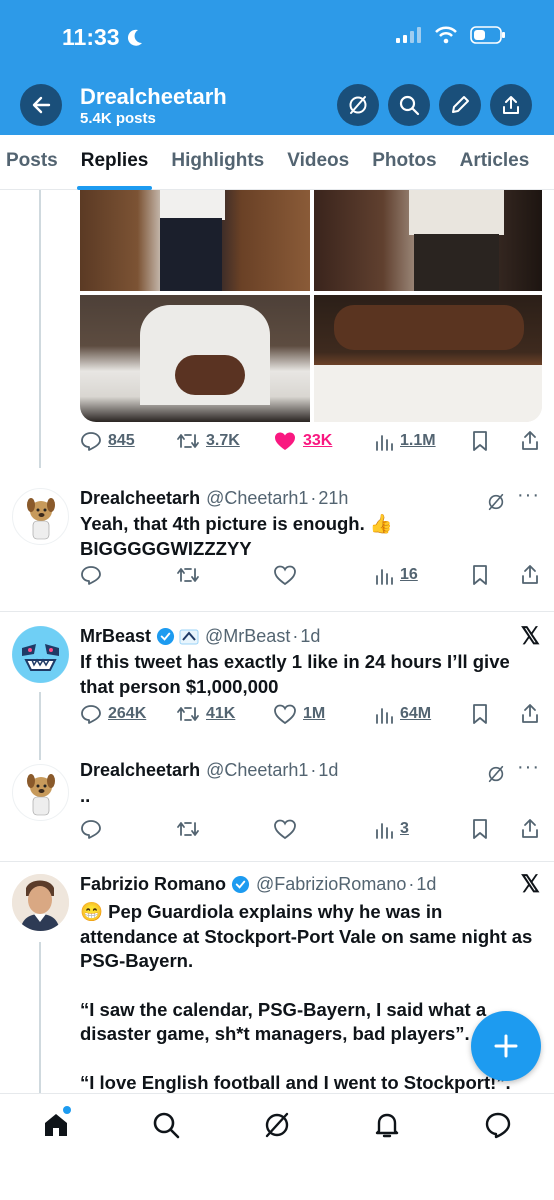 This screenshot has height=1200, width=554. I want to click on post-count: 5.4K posts, so click(118, 118).